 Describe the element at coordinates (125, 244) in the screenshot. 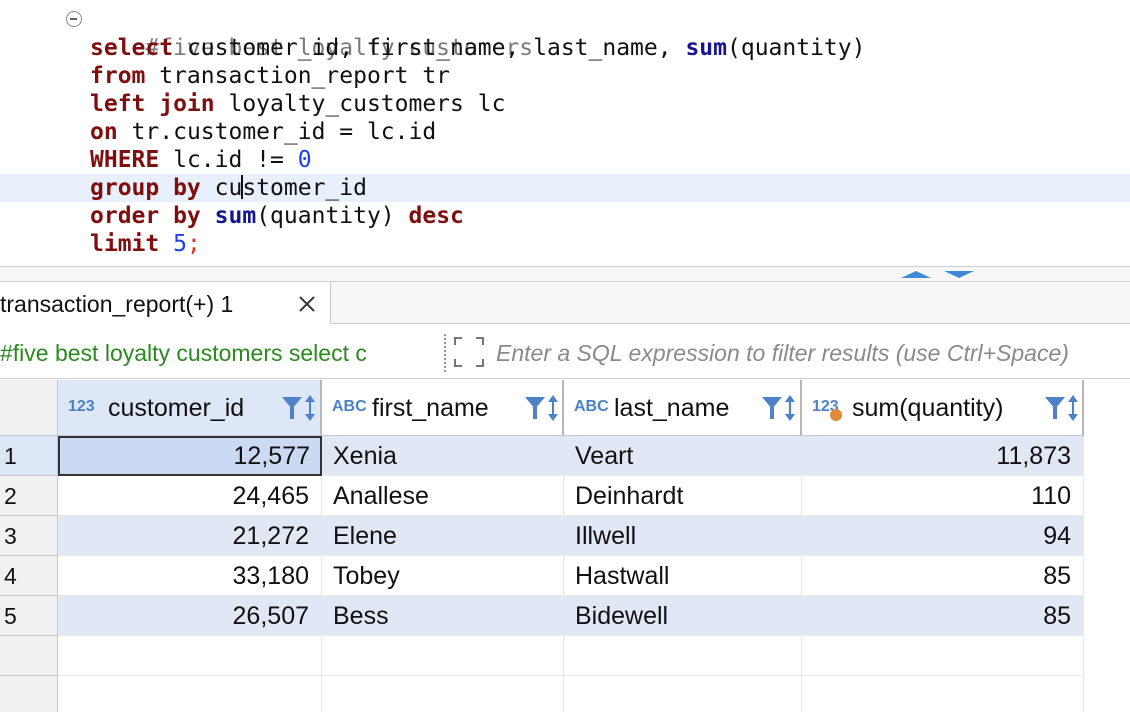

I see `sql-keyword: limit` at that location.